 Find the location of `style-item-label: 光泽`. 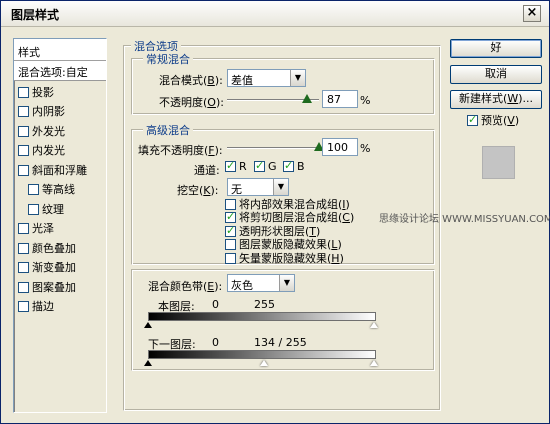

style-item-label: 光泽 is located at coordinates (43, 228).